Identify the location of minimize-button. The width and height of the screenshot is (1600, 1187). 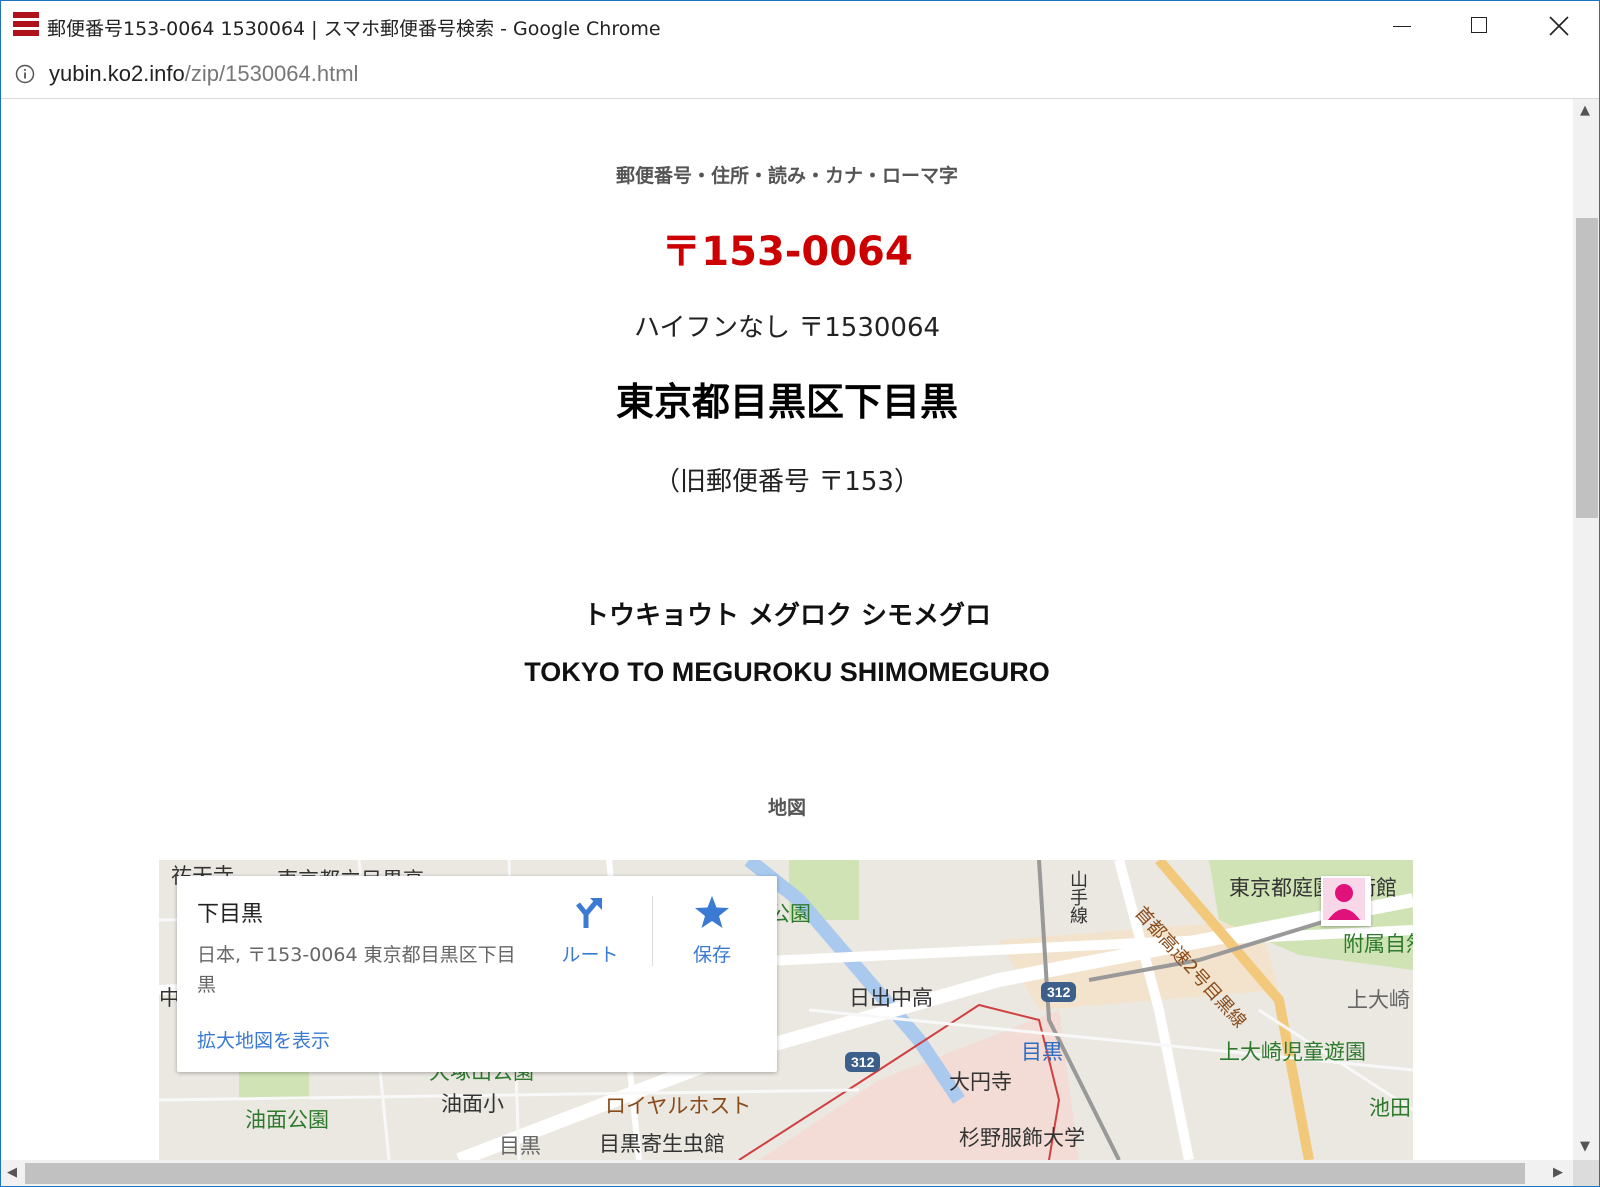
(1402, 26).